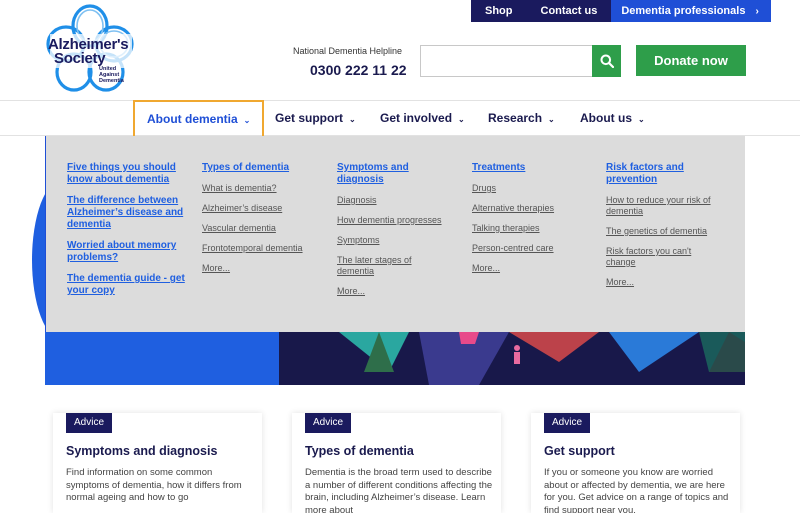 The height and width of the screenshot is (513, 800). I want to click on nav-about-us-label: About us, so click(606, 118).